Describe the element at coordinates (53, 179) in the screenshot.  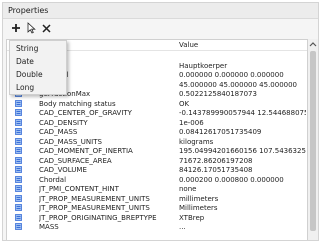
I see `property-name: Chordal` at that location.